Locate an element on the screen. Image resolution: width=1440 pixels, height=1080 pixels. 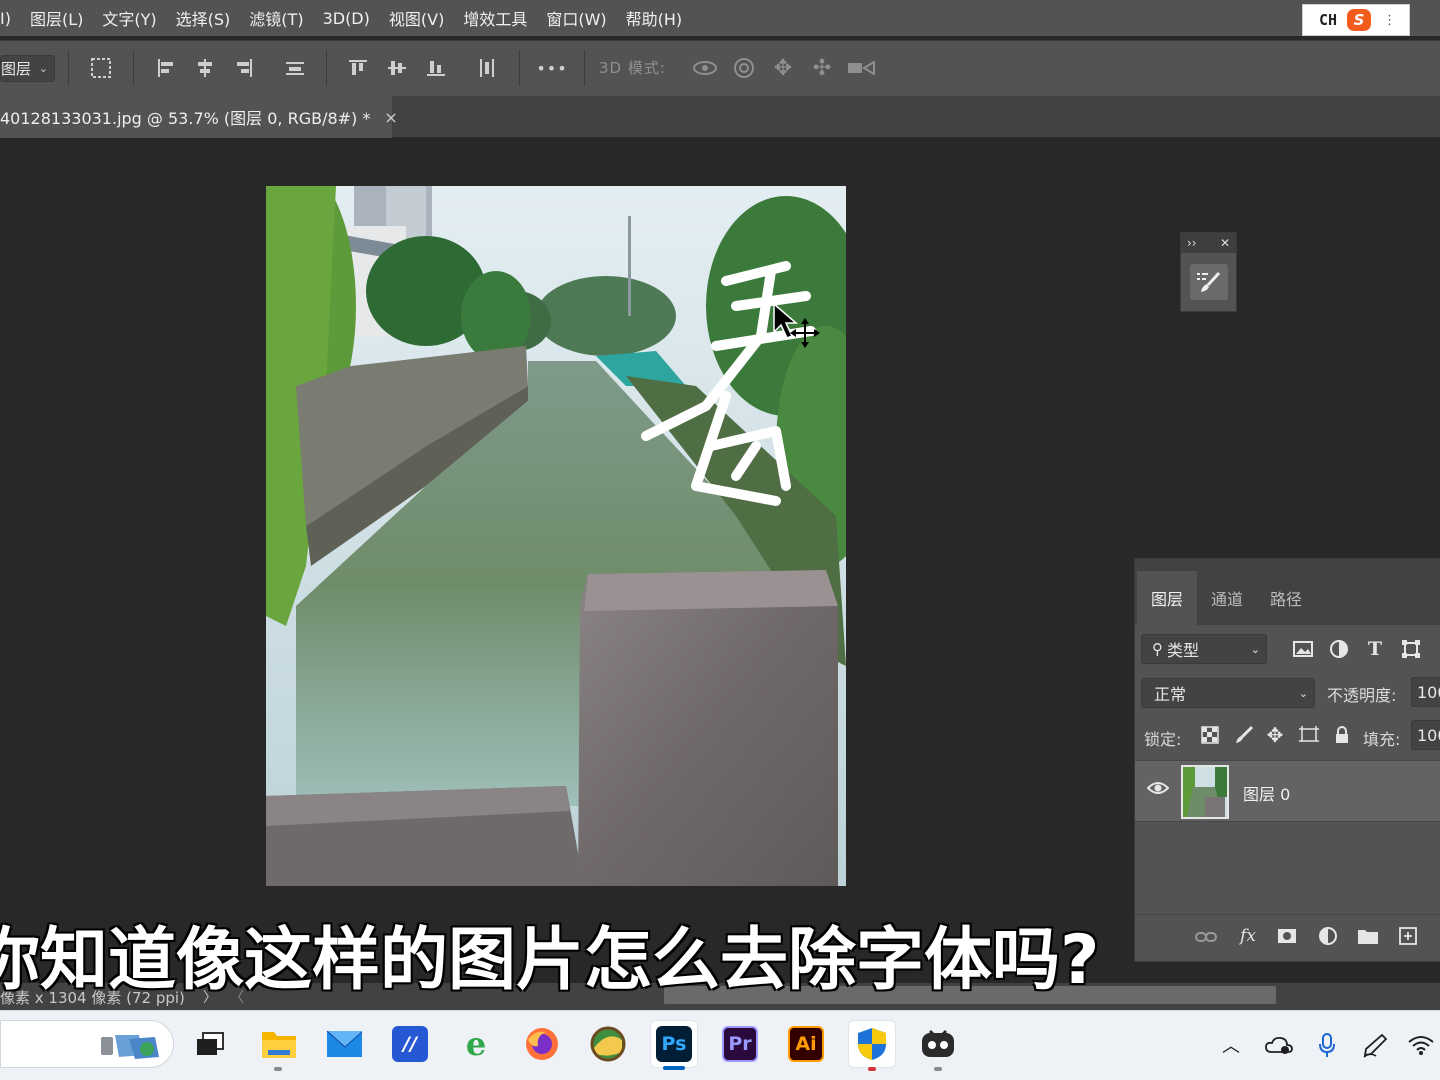
taskbar-app-game is located at coordinates (938, 1044).